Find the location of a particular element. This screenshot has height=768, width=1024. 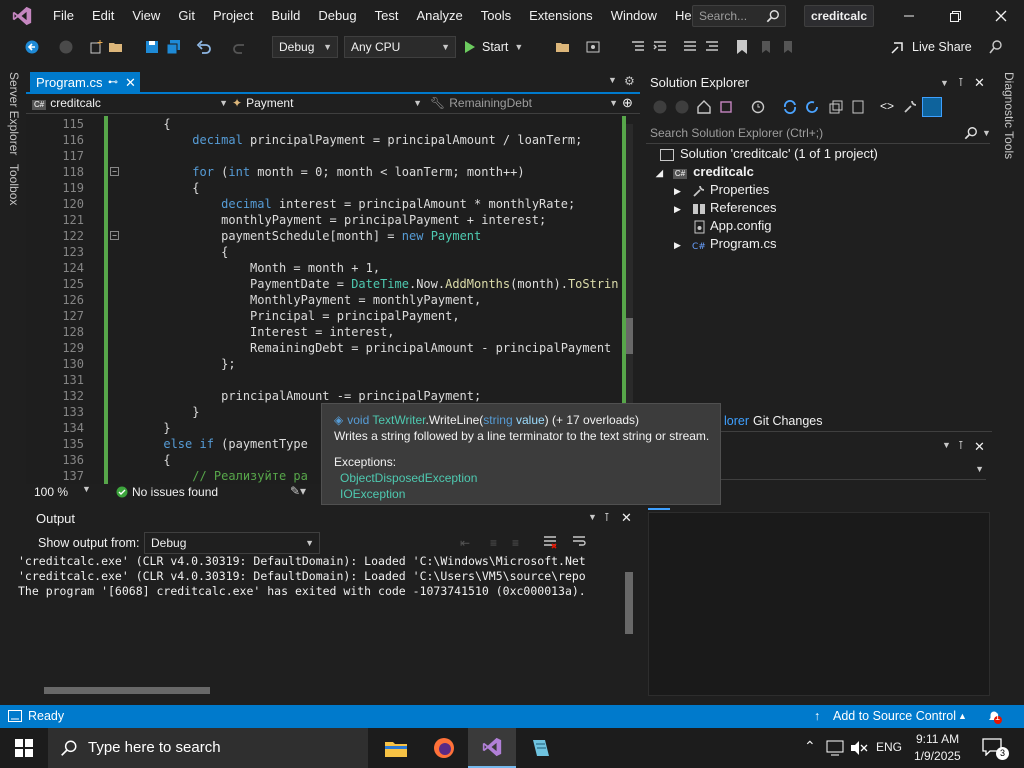

language-indicator: ENG is located at coordinates (889, 747).